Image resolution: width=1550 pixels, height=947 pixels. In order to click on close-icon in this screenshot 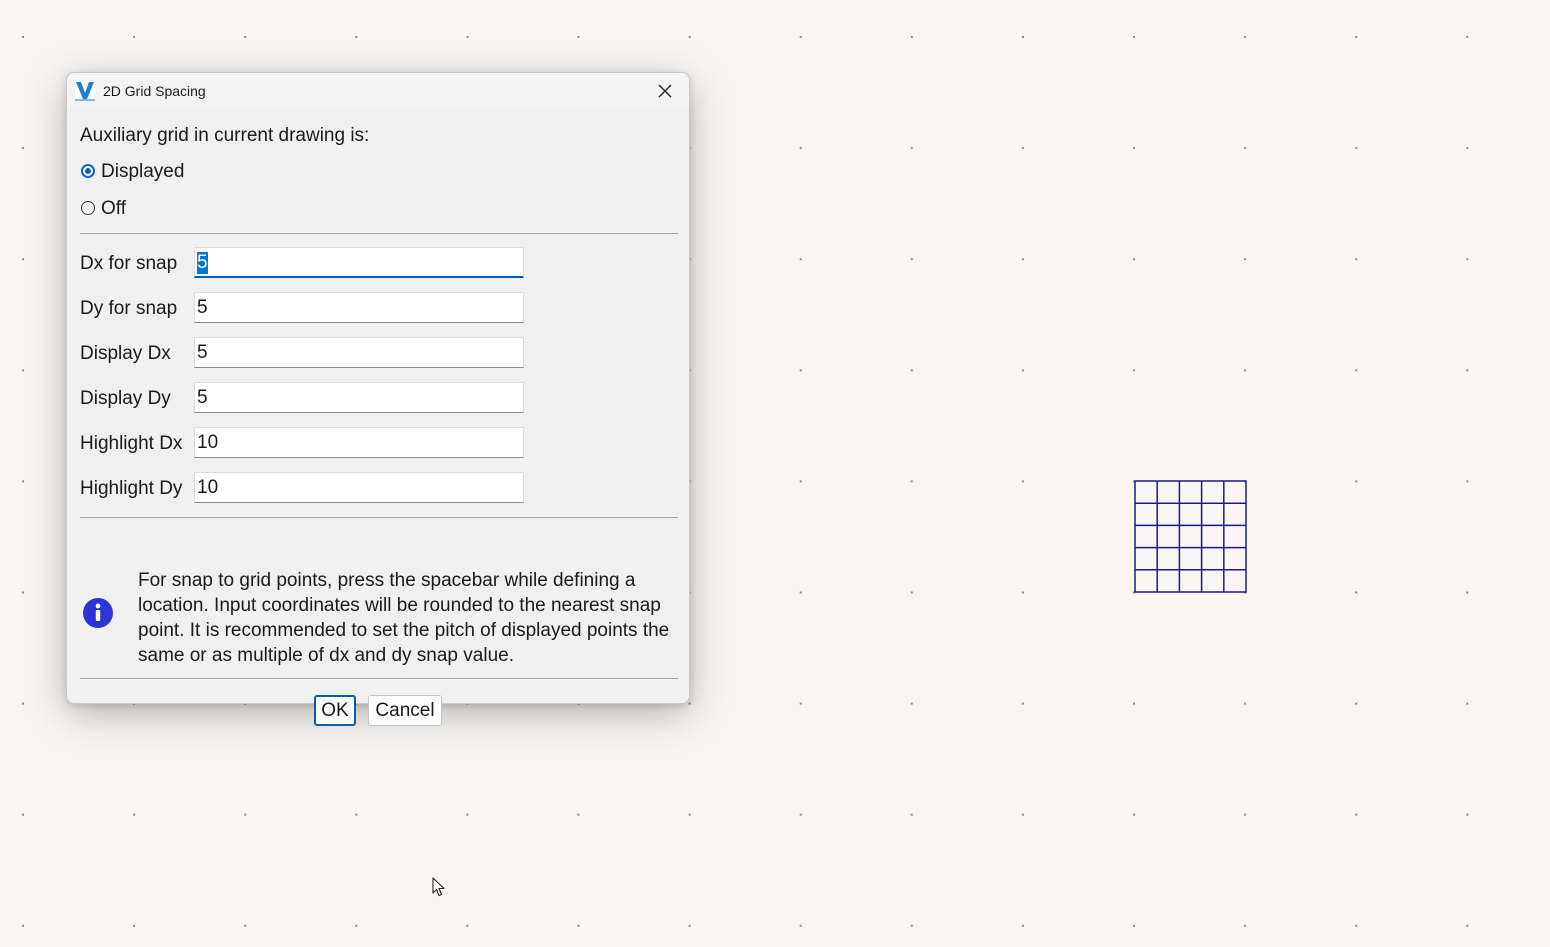, I will do `click(665, 91)`.